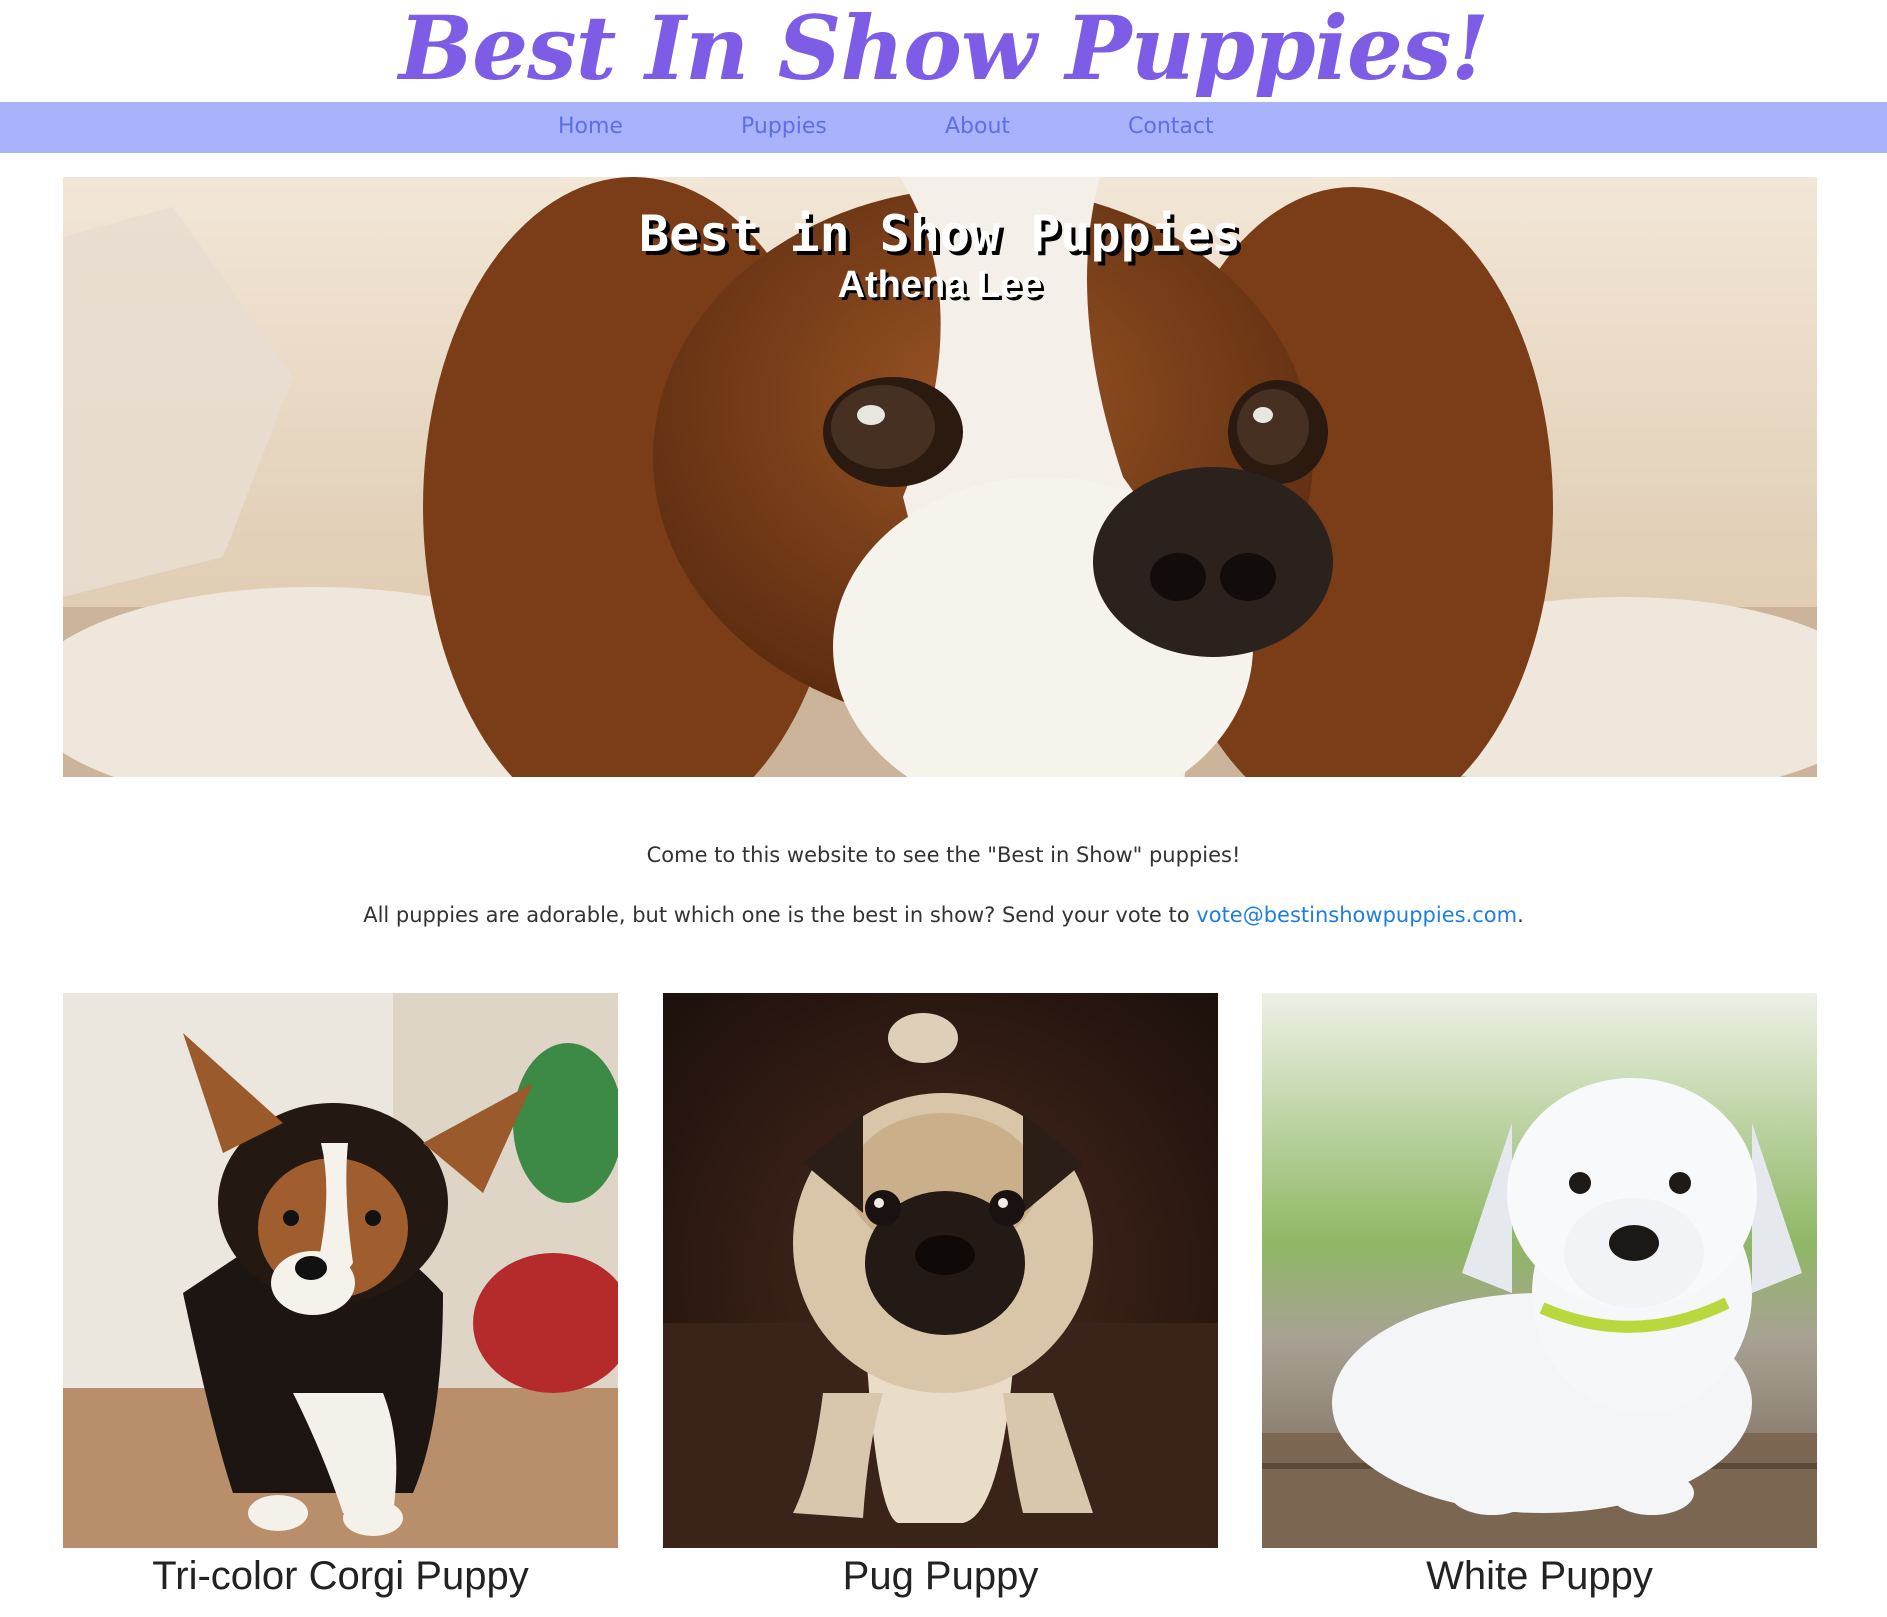 The image size is (1887, 1617). What do you see at coordinates (1520, 915) in the screenshot?
I see `intro-line-2-end: .` at bounding box center [1520, 915].